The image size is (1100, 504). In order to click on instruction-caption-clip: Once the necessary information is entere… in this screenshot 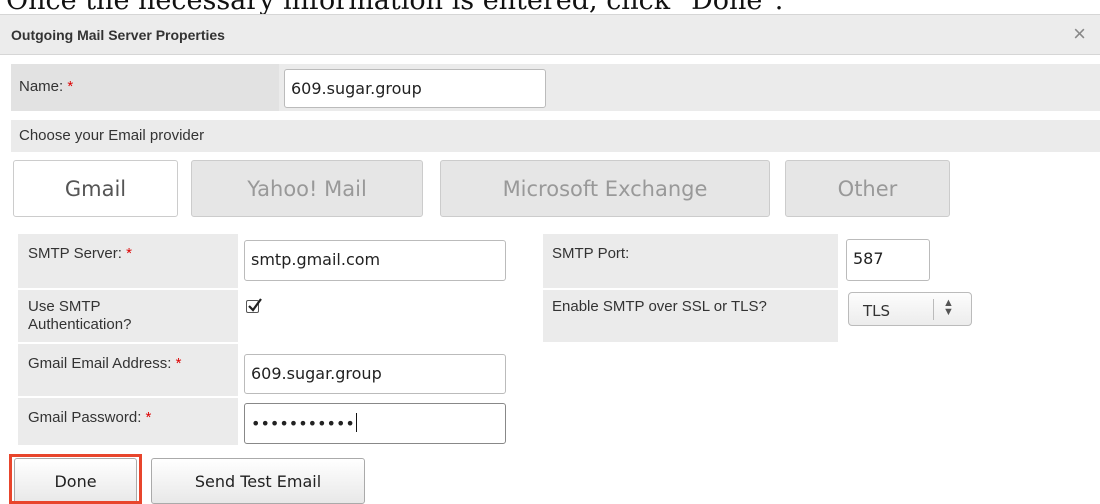, I will do `click(550, 7)`.